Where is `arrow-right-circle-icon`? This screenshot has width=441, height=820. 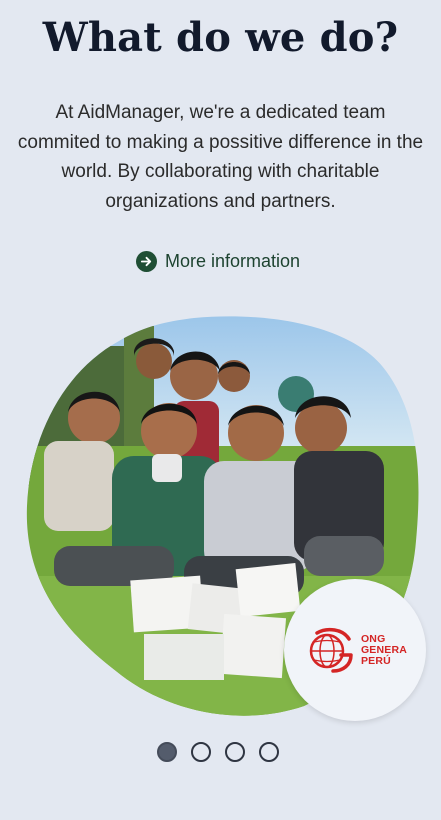 arrow-right-circle-icon is located at coordinates (146, 261).